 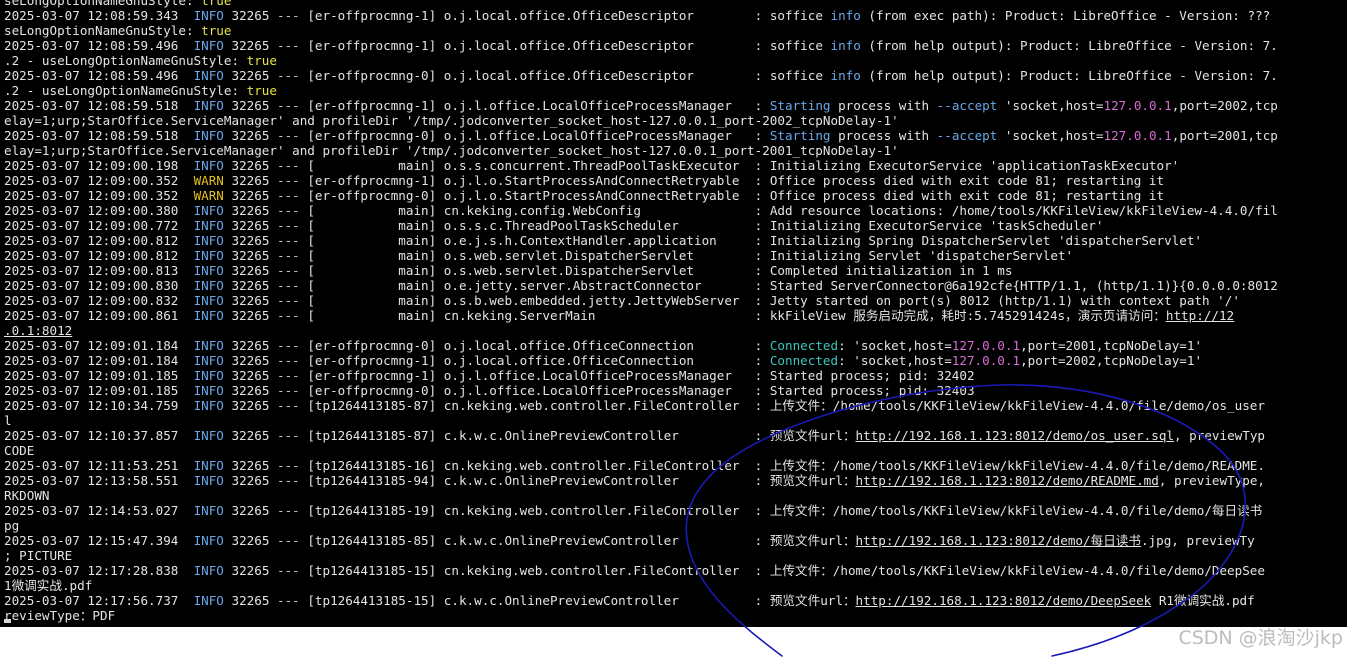 I want to click on log-text: pg, so click(x=12, y=525).